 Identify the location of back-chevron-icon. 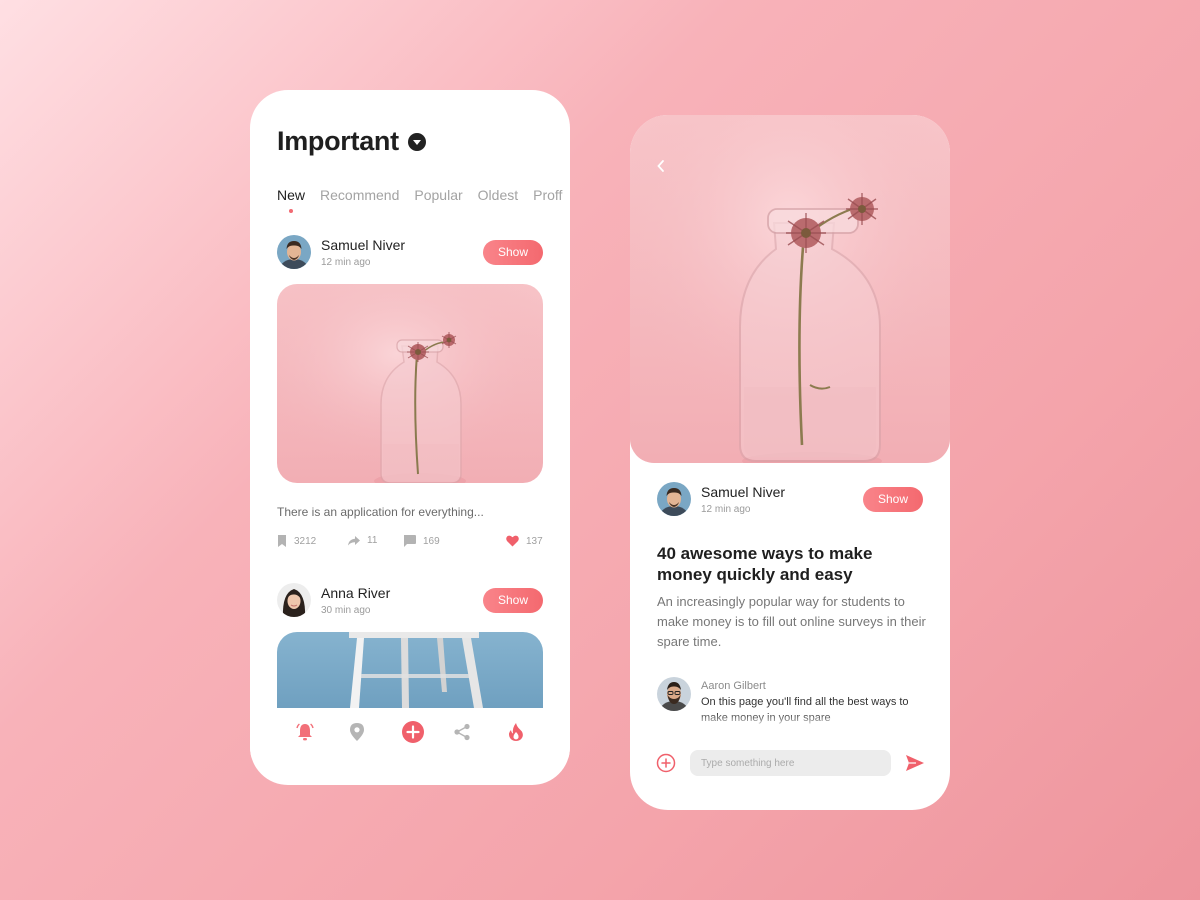
(661, 166).